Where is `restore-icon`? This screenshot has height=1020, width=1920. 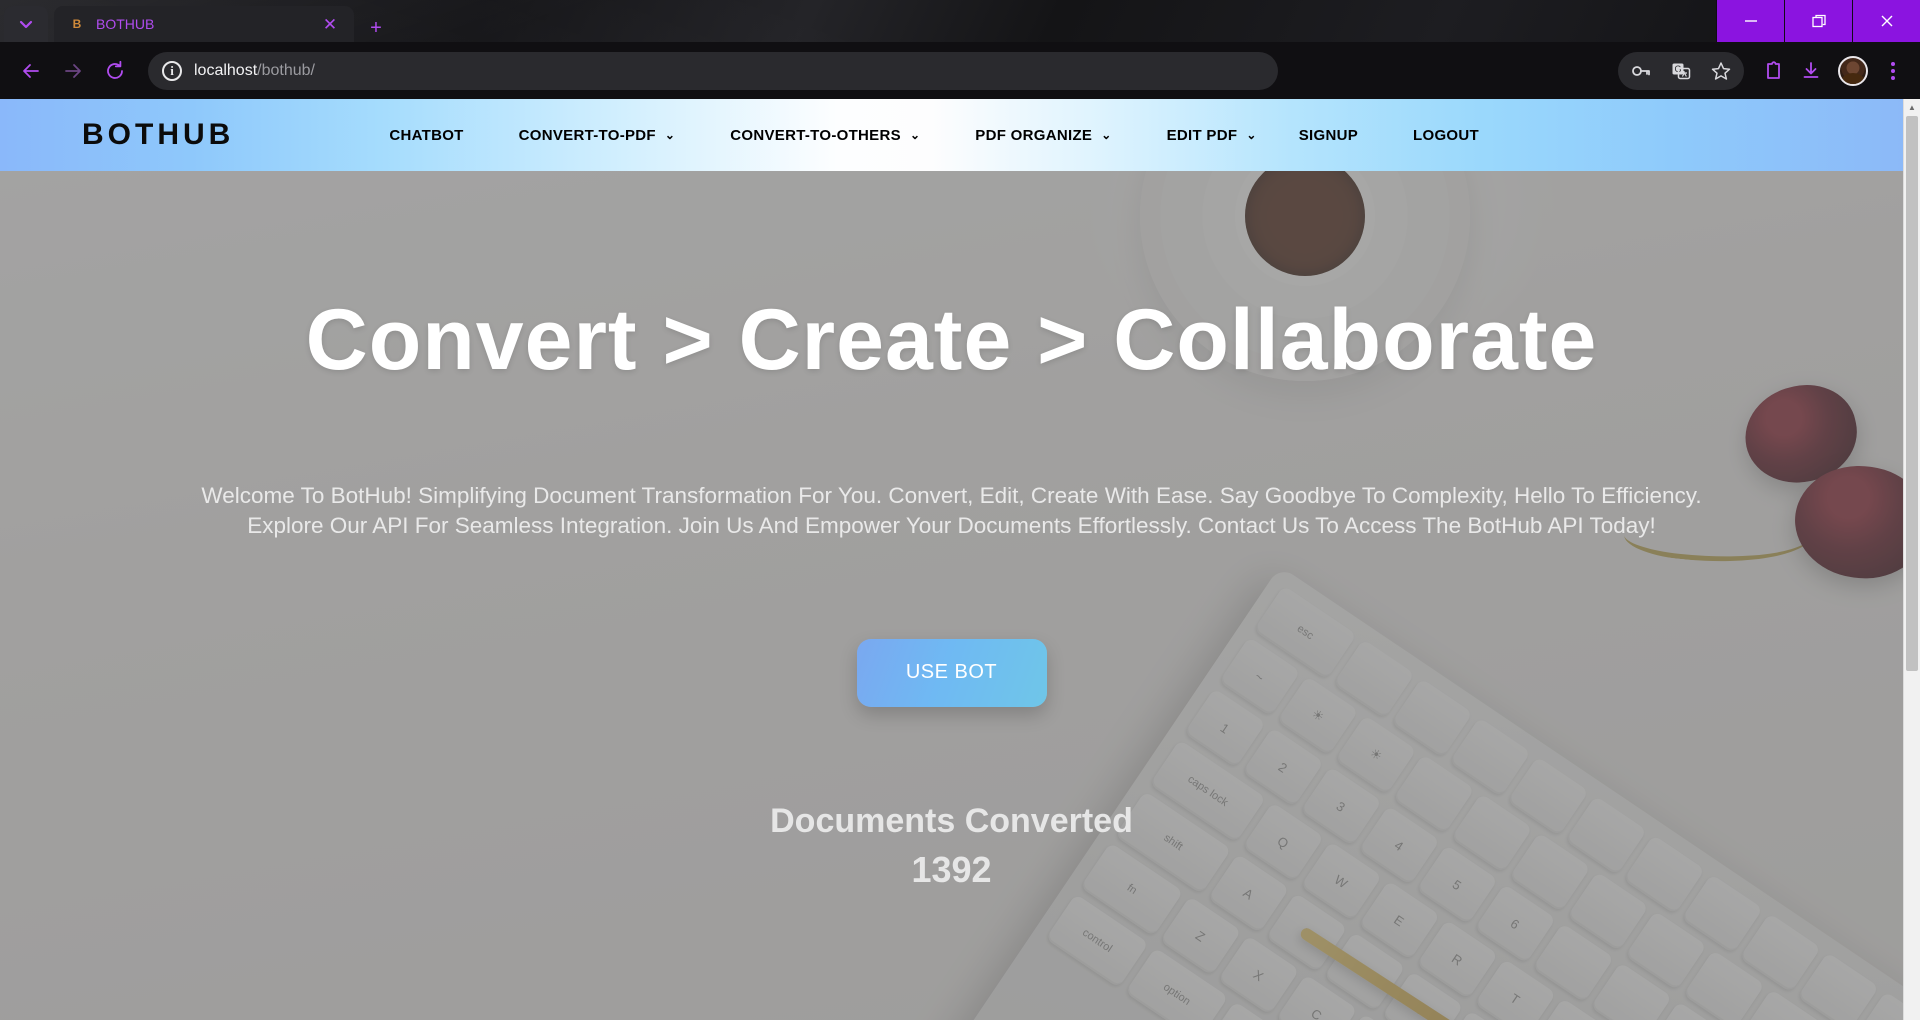 restore-icon is located at coordinates (1818, 21).